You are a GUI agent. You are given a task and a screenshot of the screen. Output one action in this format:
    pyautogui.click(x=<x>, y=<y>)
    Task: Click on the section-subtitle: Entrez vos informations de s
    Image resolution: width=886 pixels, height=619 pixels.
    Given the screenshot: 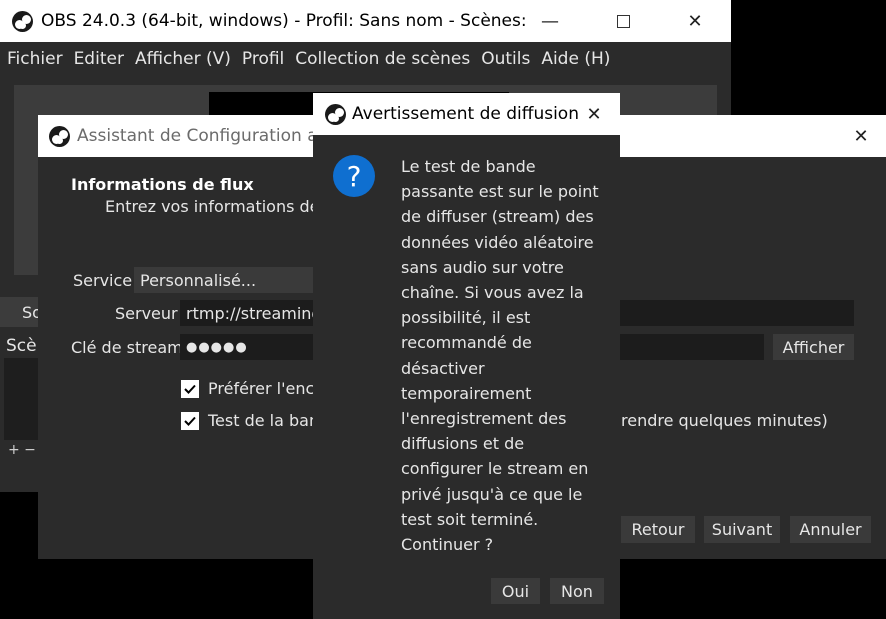 What is the action you would take?
    pyautogui.click(x=219, y=206)
    